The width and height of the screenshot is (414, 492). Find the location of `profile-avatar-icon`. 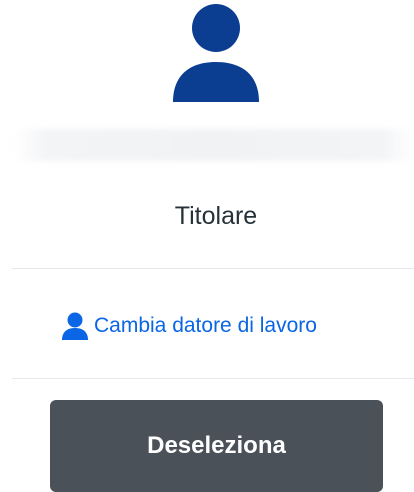

profile-avatar-icon is located at coordinates (216, 53).